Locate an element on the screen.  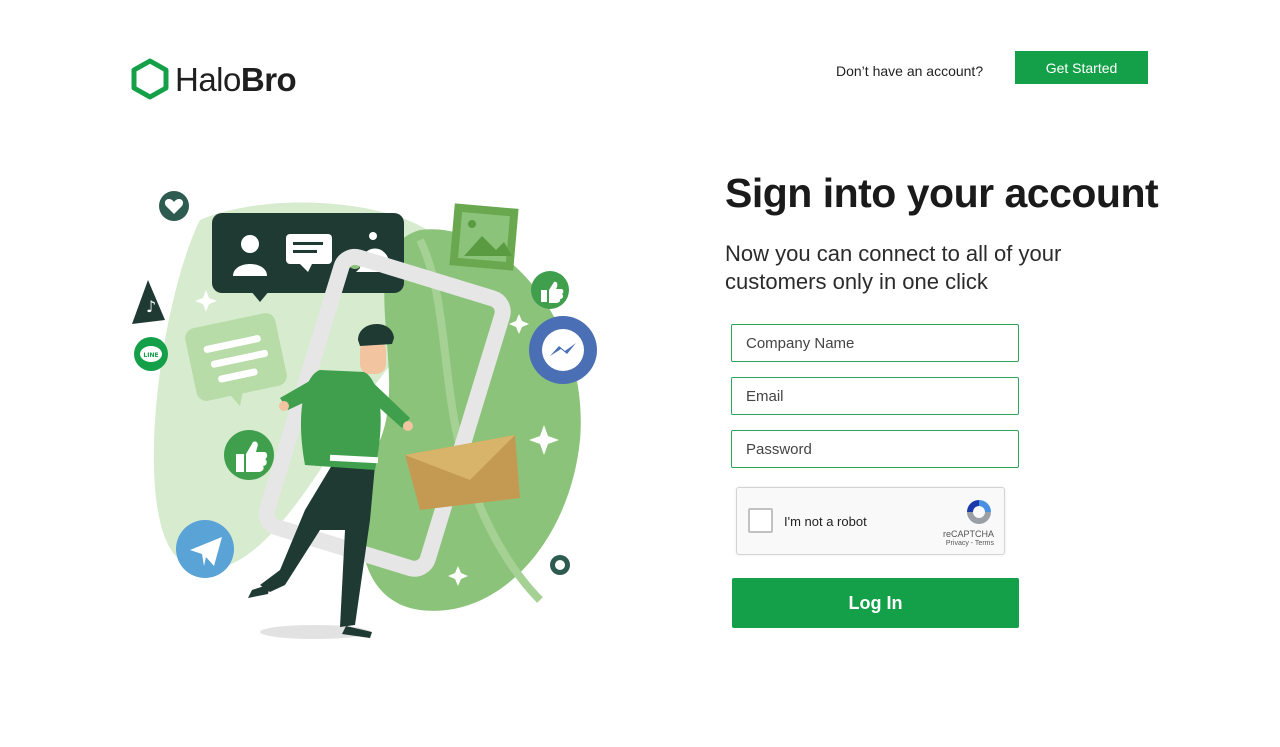
tiktok-icon: ♪ is located at coordinates (148, 302).